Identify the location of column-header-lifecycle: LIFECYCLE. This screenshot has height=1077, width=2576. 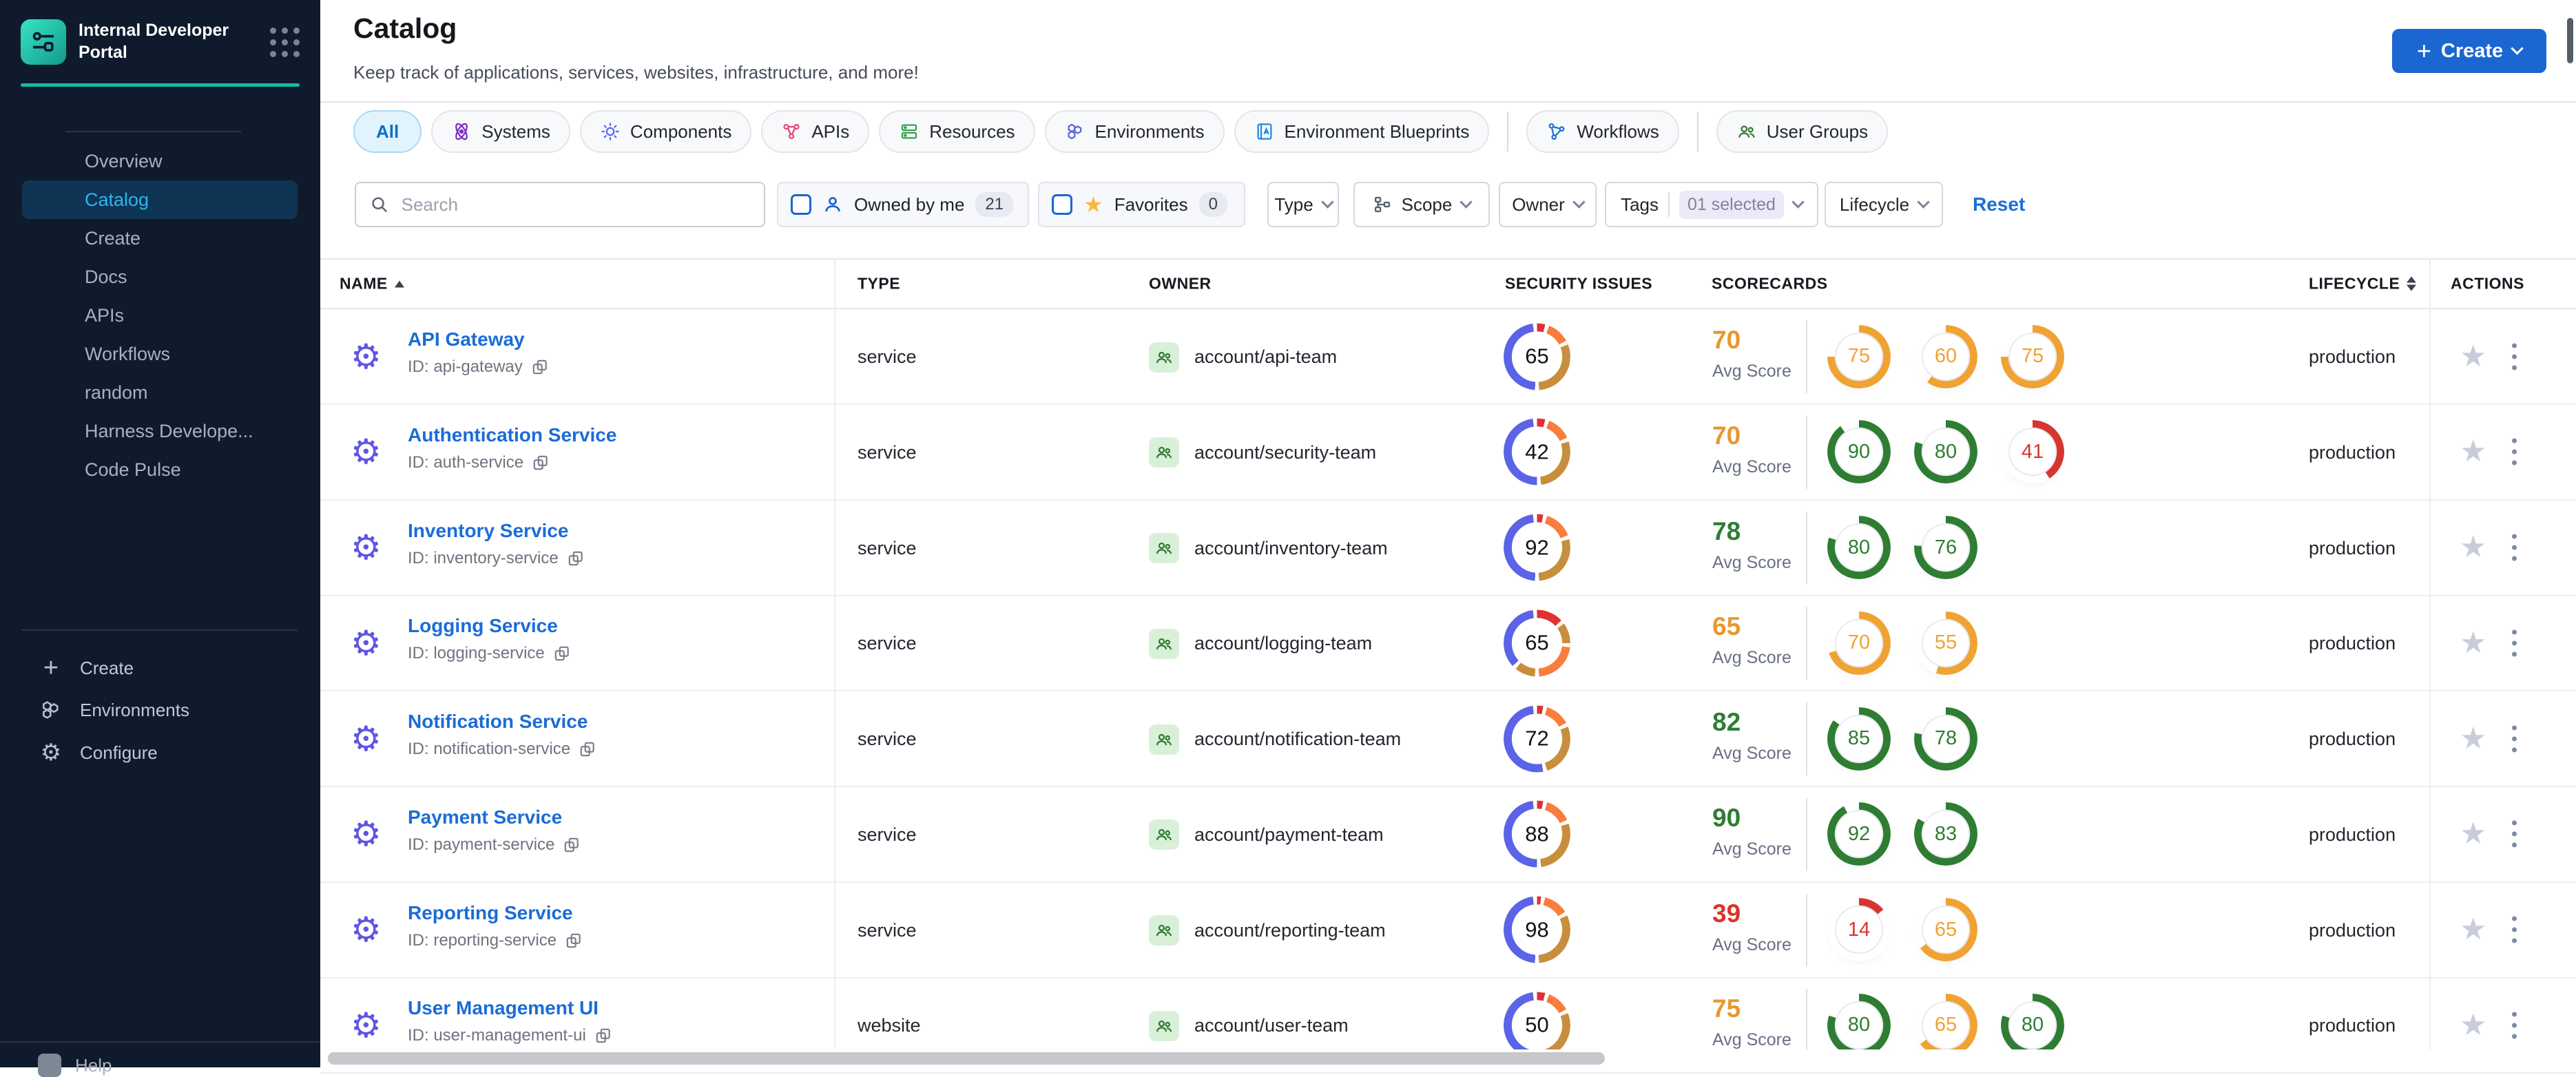
(2363, 284).